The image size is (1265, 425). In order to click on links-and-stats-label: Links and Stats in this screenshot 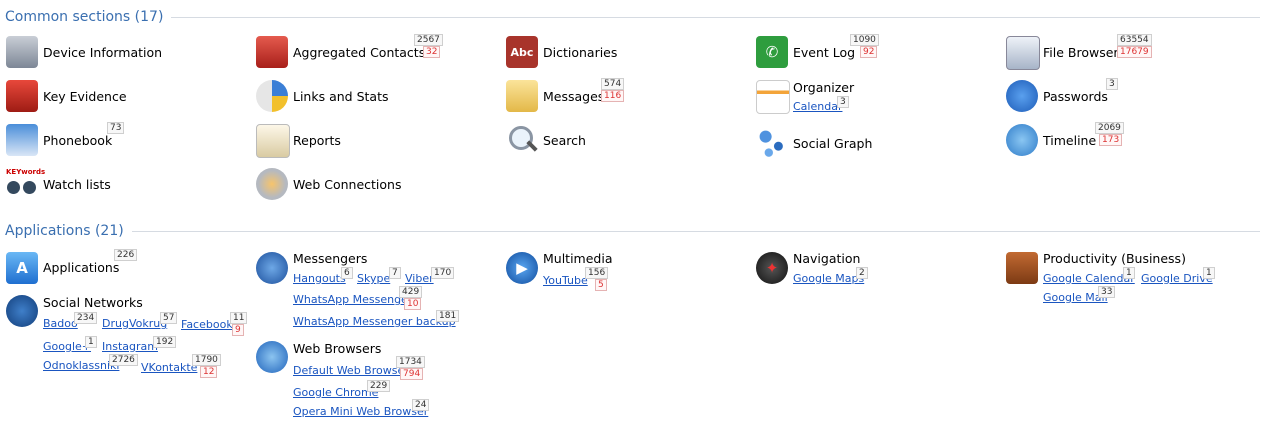, I will do `click(341, 96)`.